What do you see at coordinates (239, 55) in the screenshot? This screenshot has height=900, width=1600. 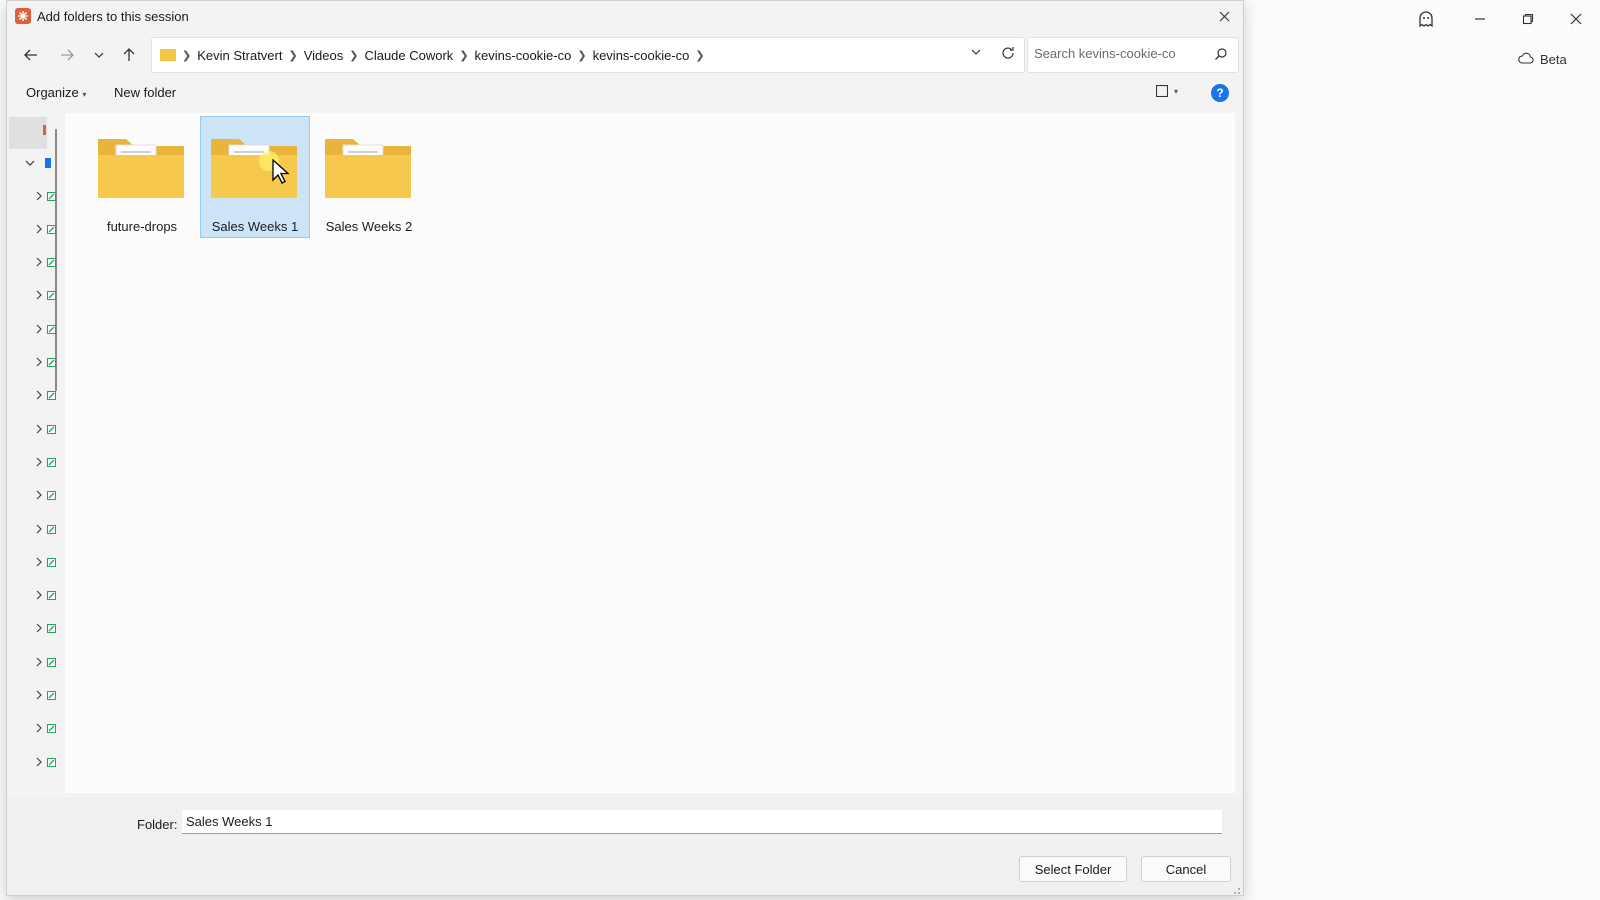 I see `breadcrumb-item: Kevin Stratvert` at bounding box center [239, 55].